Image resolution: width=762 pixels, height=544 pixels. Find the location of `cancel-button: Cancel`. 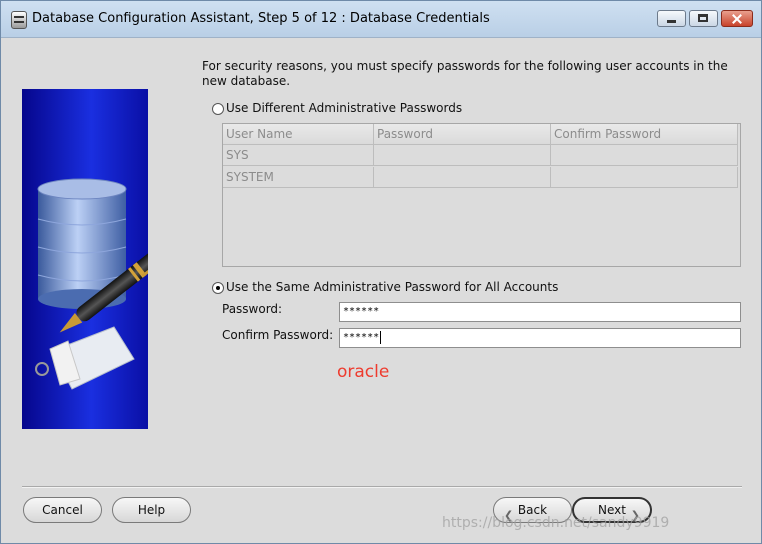

cancel-button: Cancel is located at coordinates (62, 510).